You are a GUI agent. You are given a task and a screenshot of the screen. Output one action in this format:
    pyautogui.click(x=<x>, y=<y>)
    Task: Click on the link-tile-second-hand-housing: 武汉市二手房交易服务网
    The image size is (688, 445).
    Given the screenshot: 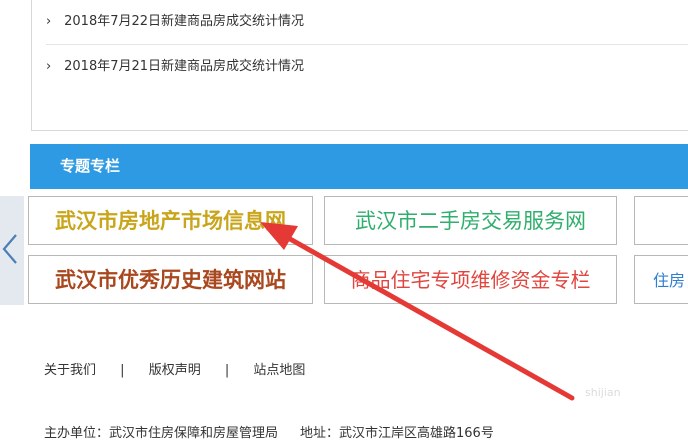 What is the action you would take?
    pyautogui.click(x=470, y=220)
    